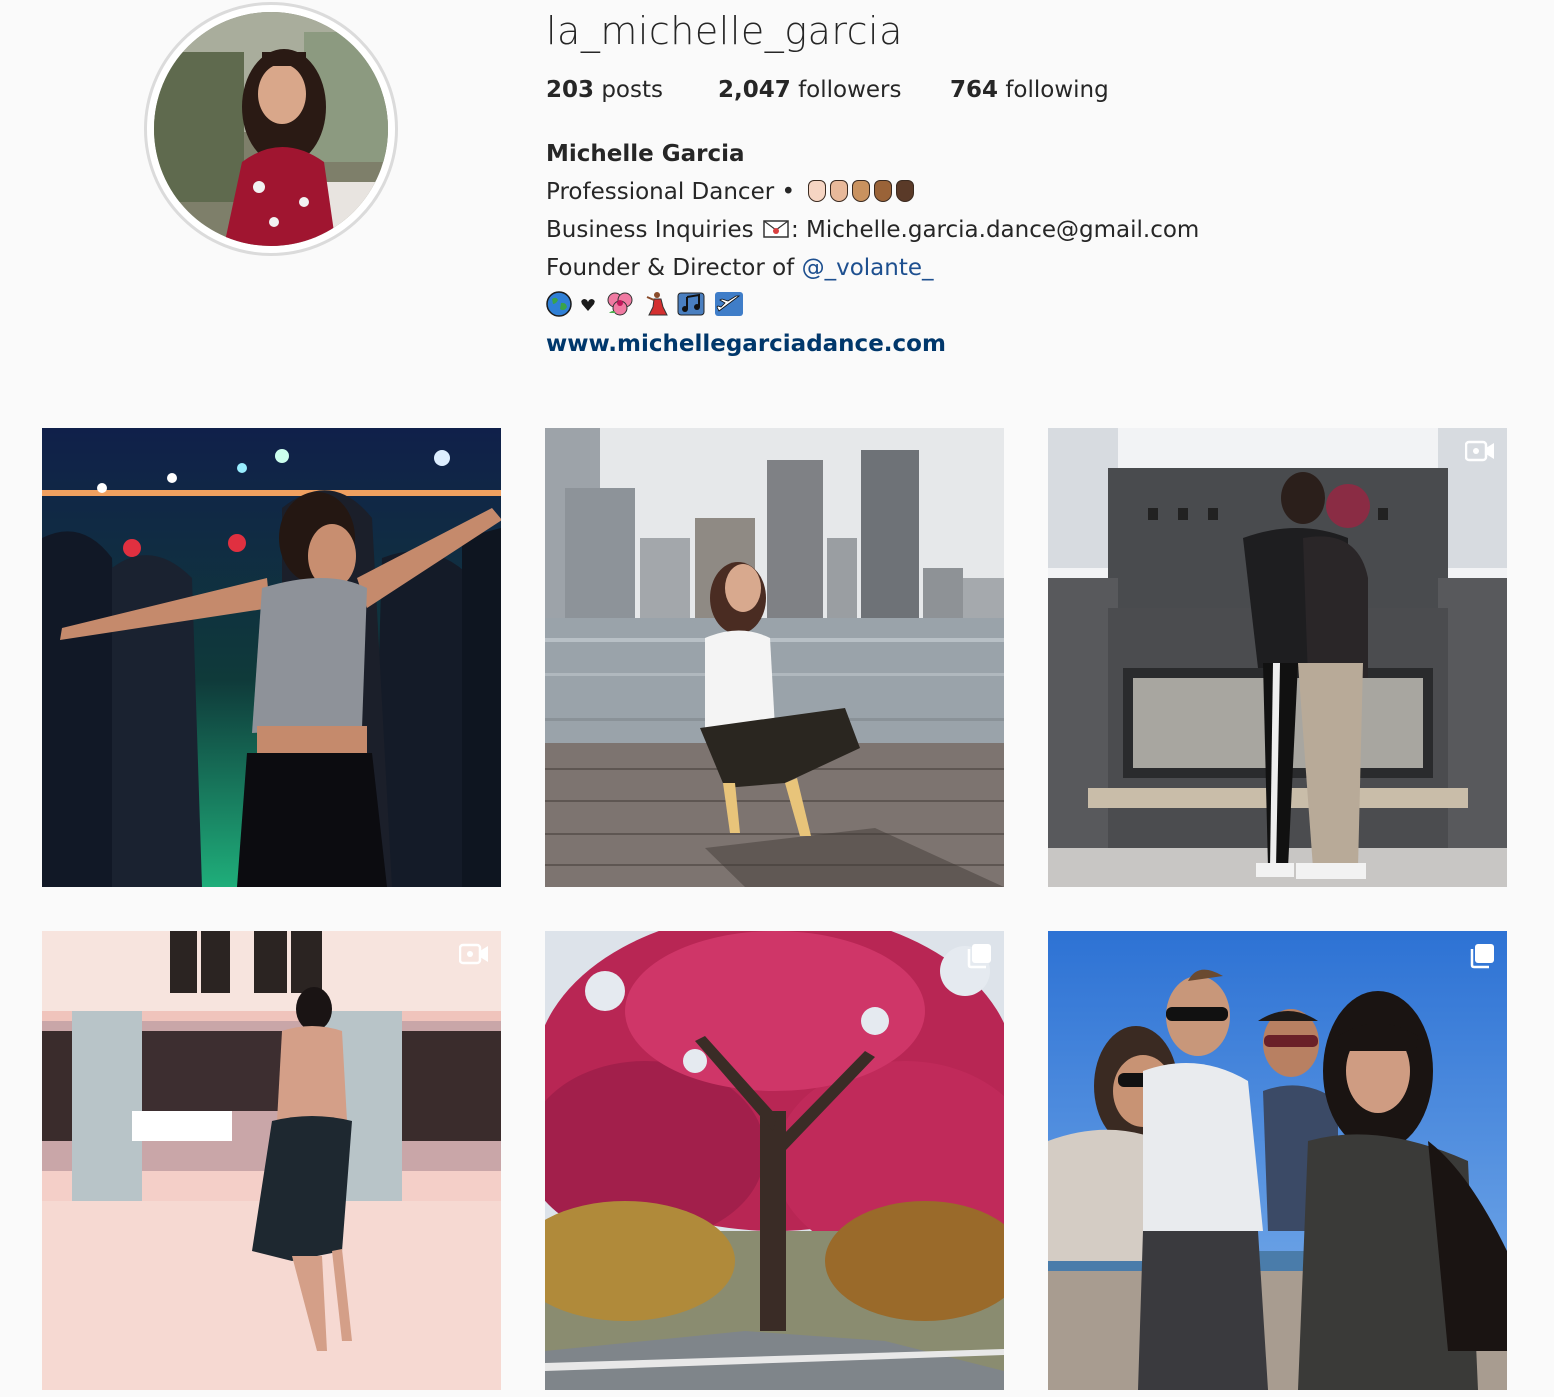 The height and width of the screenshot is (1397, 1554). Describe the element at coordinates (588, 305) in the screenshot. I see `heart-icon` at that location.